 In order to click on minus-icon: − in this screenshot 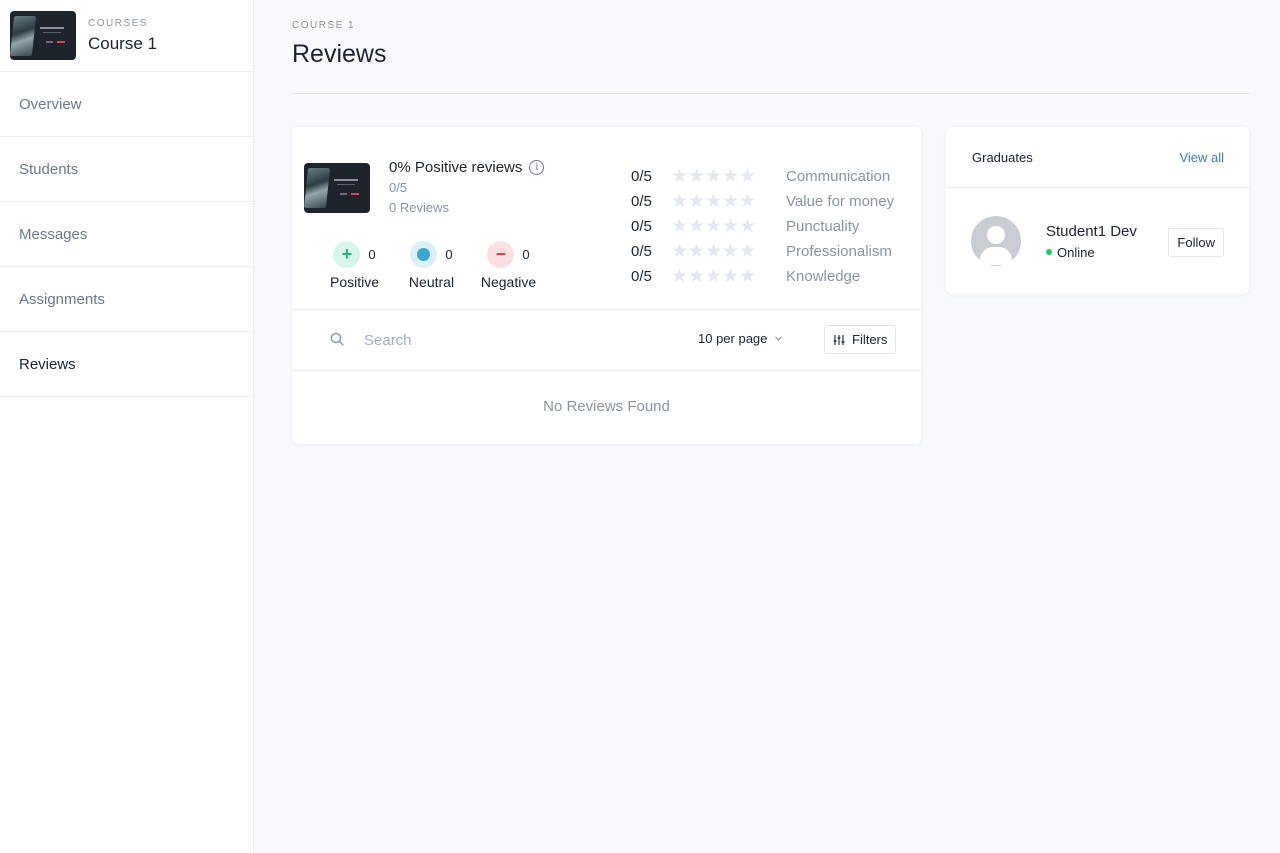, I will do `click(501, 254)`.